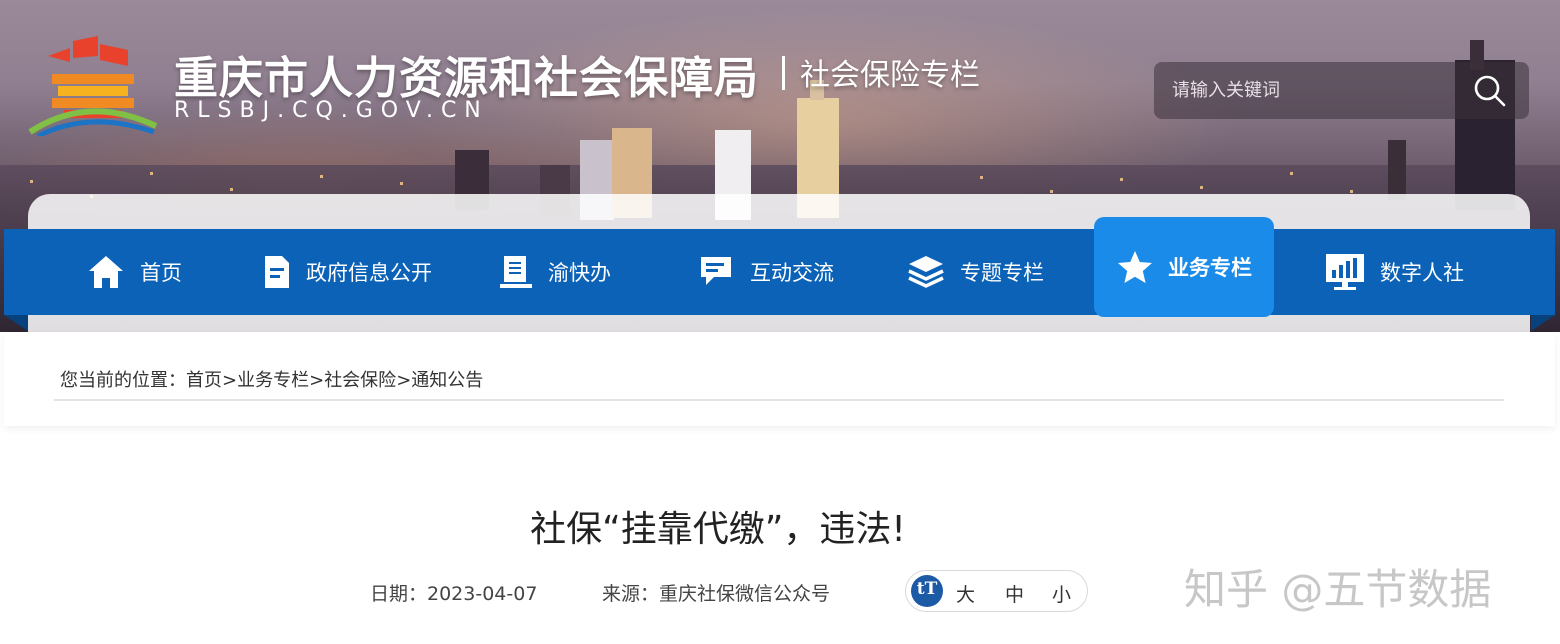  Describe the element at coordinates (360, 380) in the screenshot. I see `breadcrumb-link-social-insurance: 社会保险` at that location.